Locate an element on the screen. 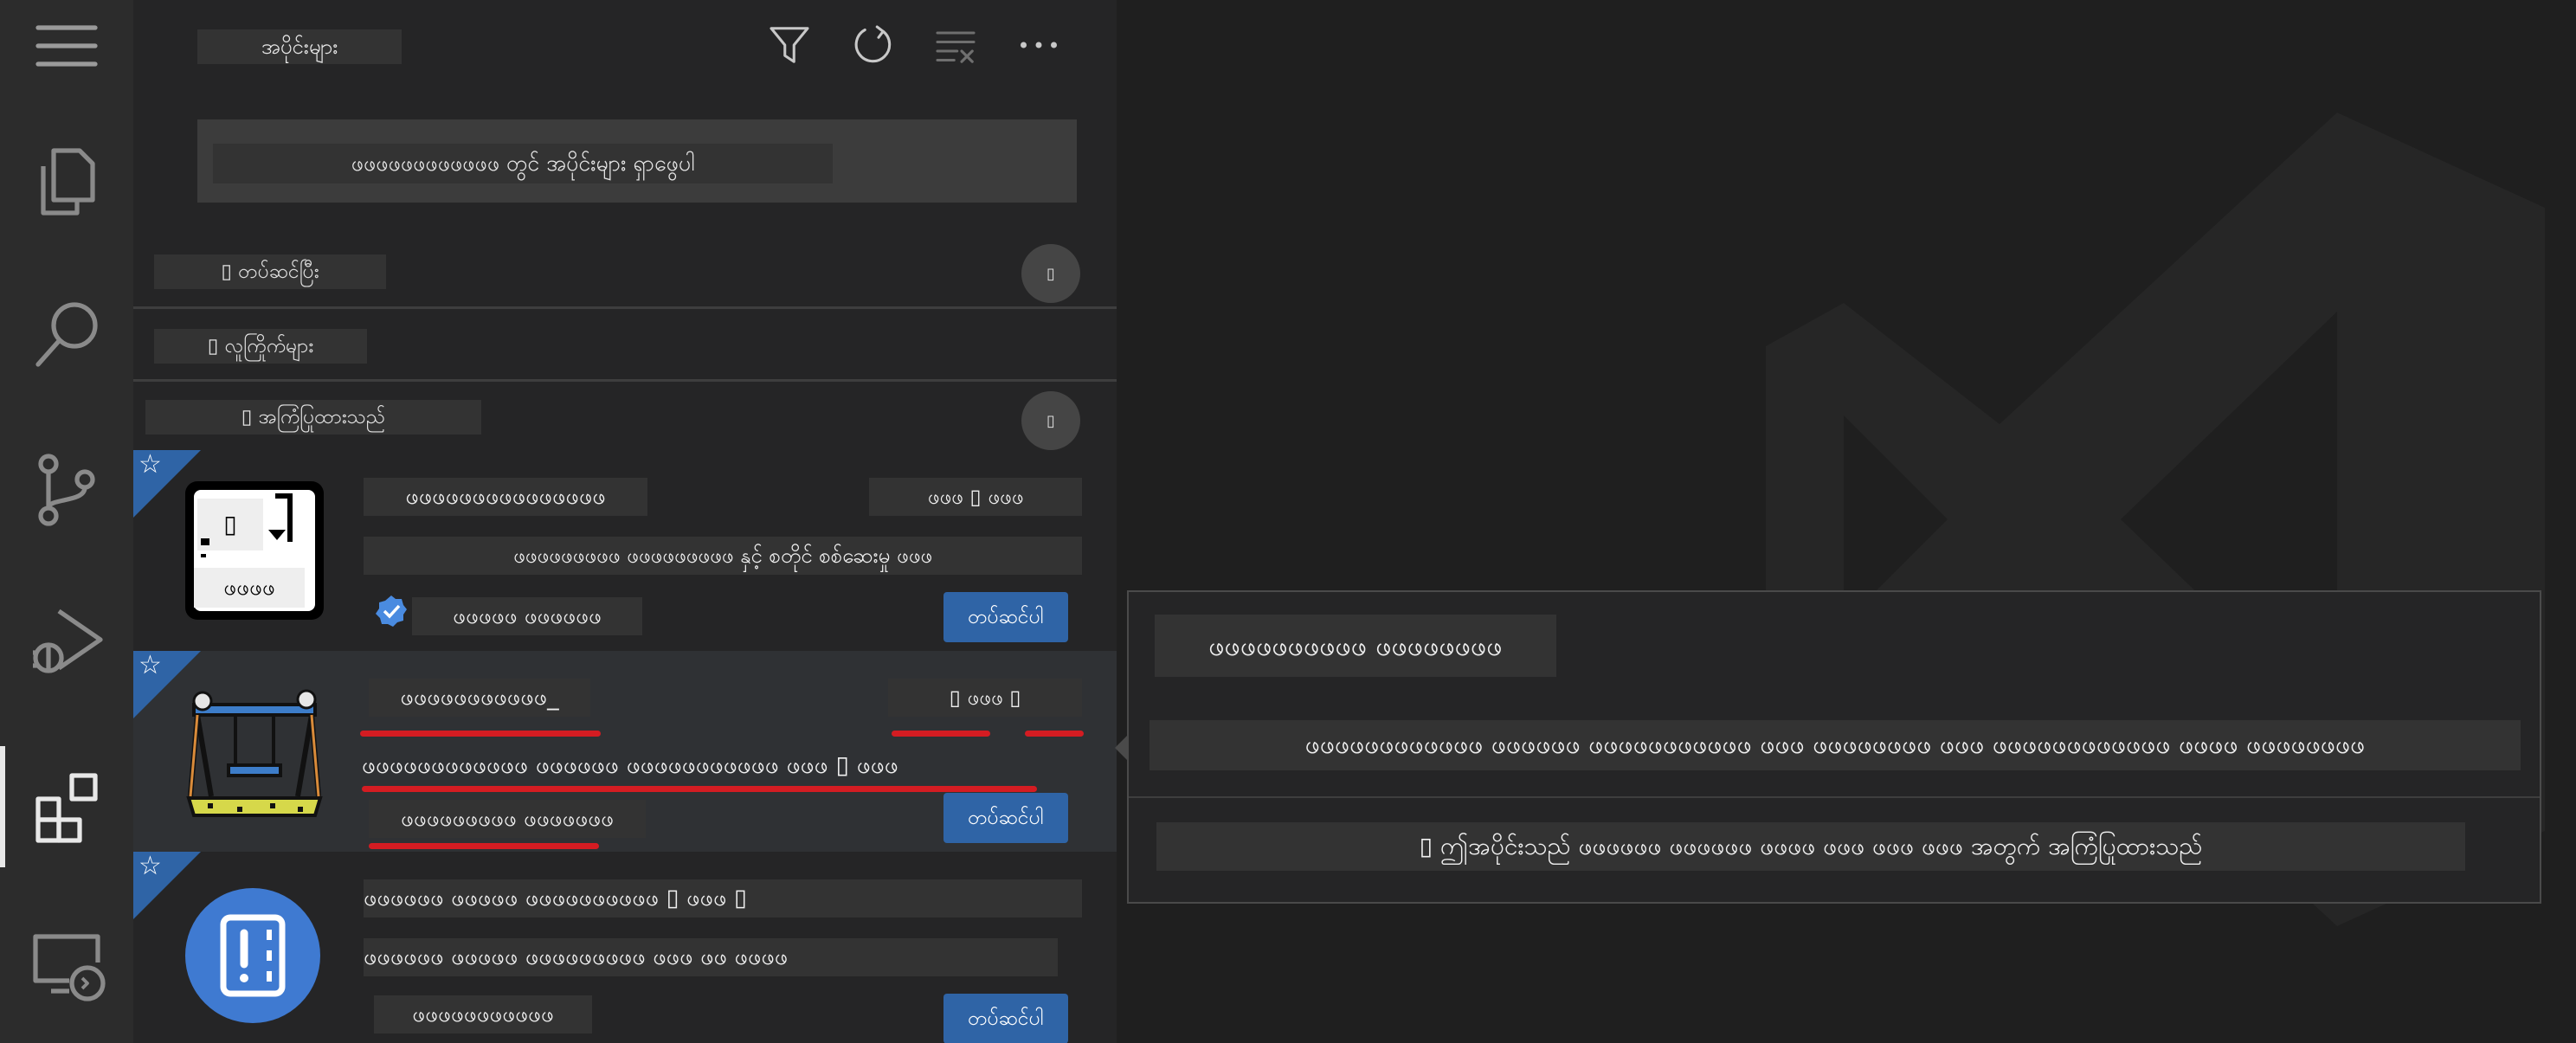  extension-publisher: ဖဖဖဖဖဖဖဖဖ ဖဖဖဖဖဖဖ is located at coordinates (507, 819).